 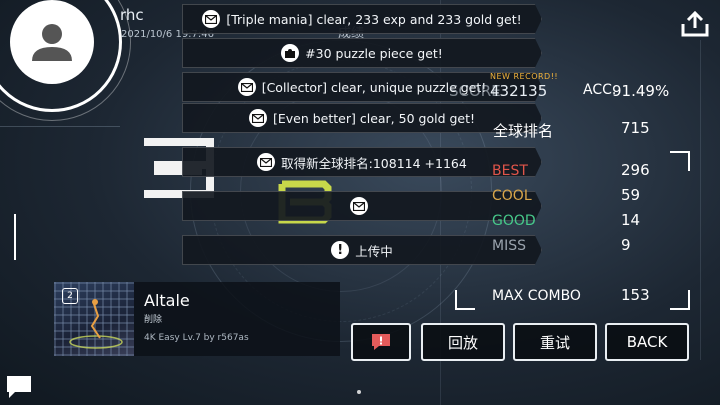 What do you see at coordinates (374, 118) in the screenshot?
I see `notice-text: [Even better] clear, 50 gold get!` at bounding box center [374, 118].